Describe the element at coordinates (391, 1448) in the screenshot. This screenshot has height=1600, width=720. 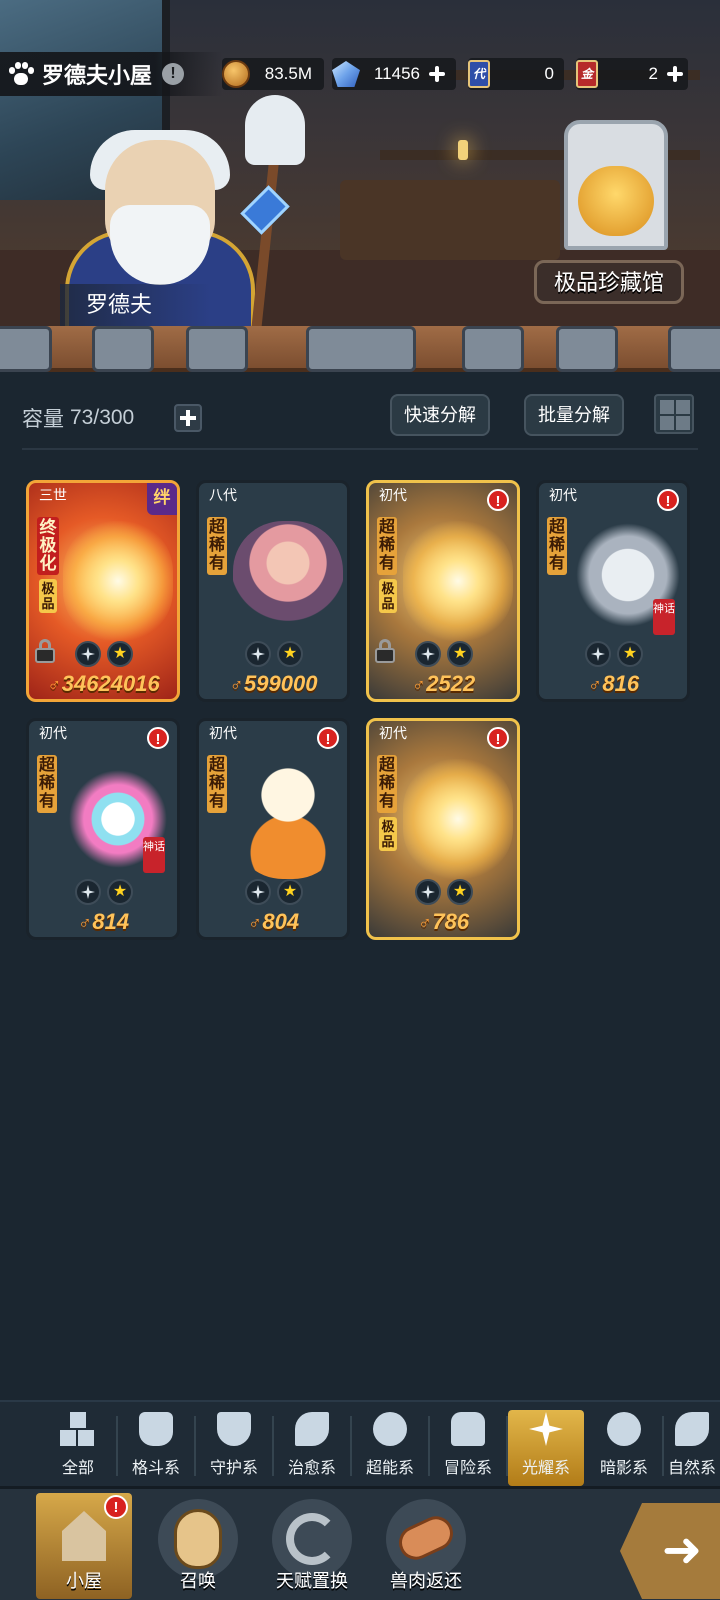
I see `tab-psychic: 超能系` at that location.